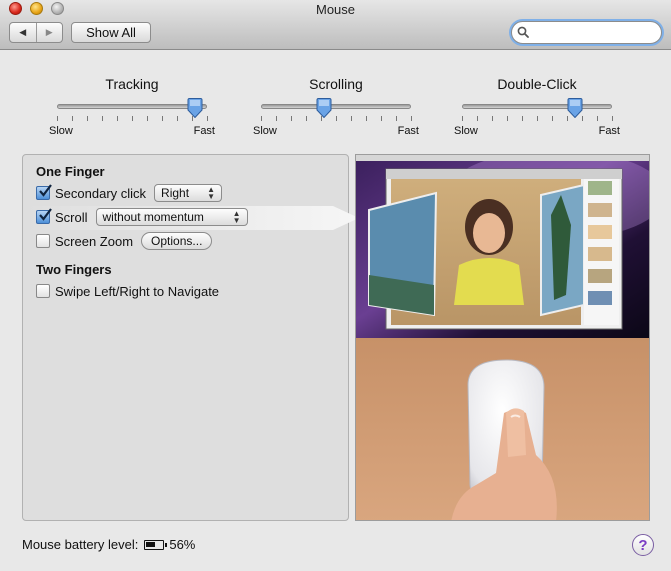  What do you see at coordinates (43, 241) in the screenshot?
I see `screen-zoom-checkbox` at bounding box center [43, 241].